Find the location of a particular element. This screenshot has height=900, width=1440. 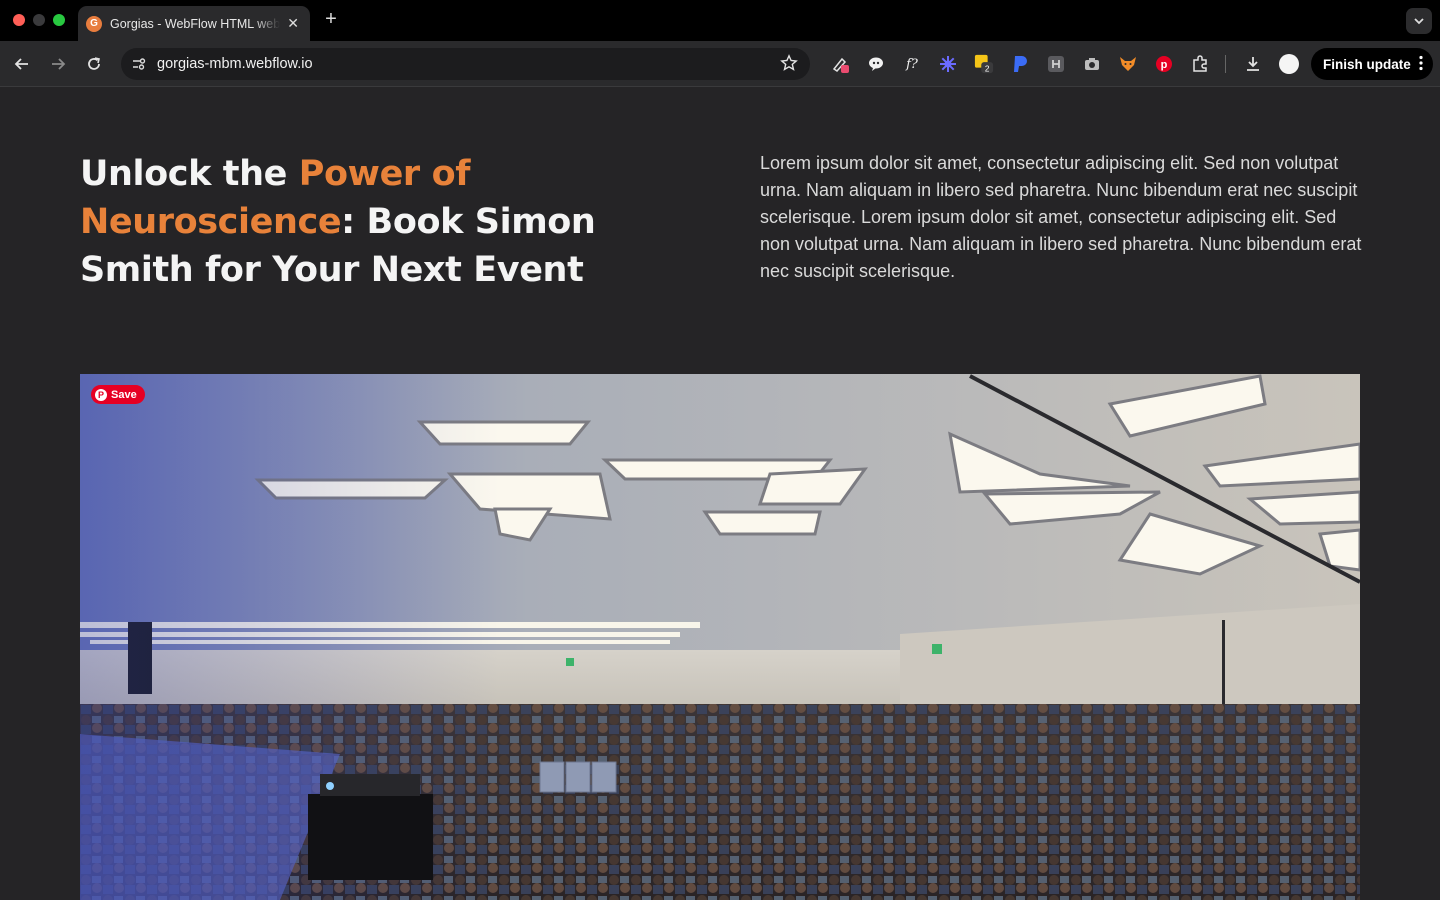

browser-toolbar: gorgias-mbm.webflow.io f? 2 p is located at coordinates (720, 64).